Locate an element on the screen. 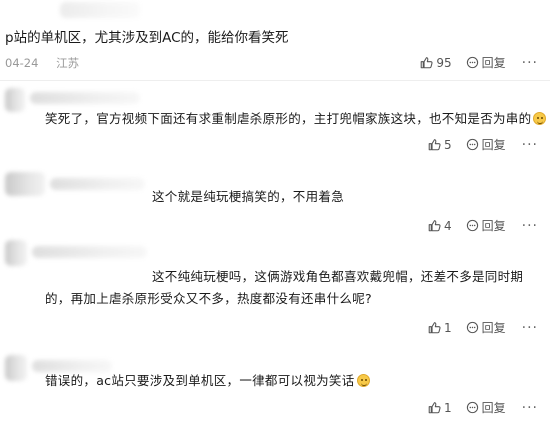 The height and width of the screenshot is (424, 550). reply-actions: 4 回复 ··· is located at coordinates (476, 225).